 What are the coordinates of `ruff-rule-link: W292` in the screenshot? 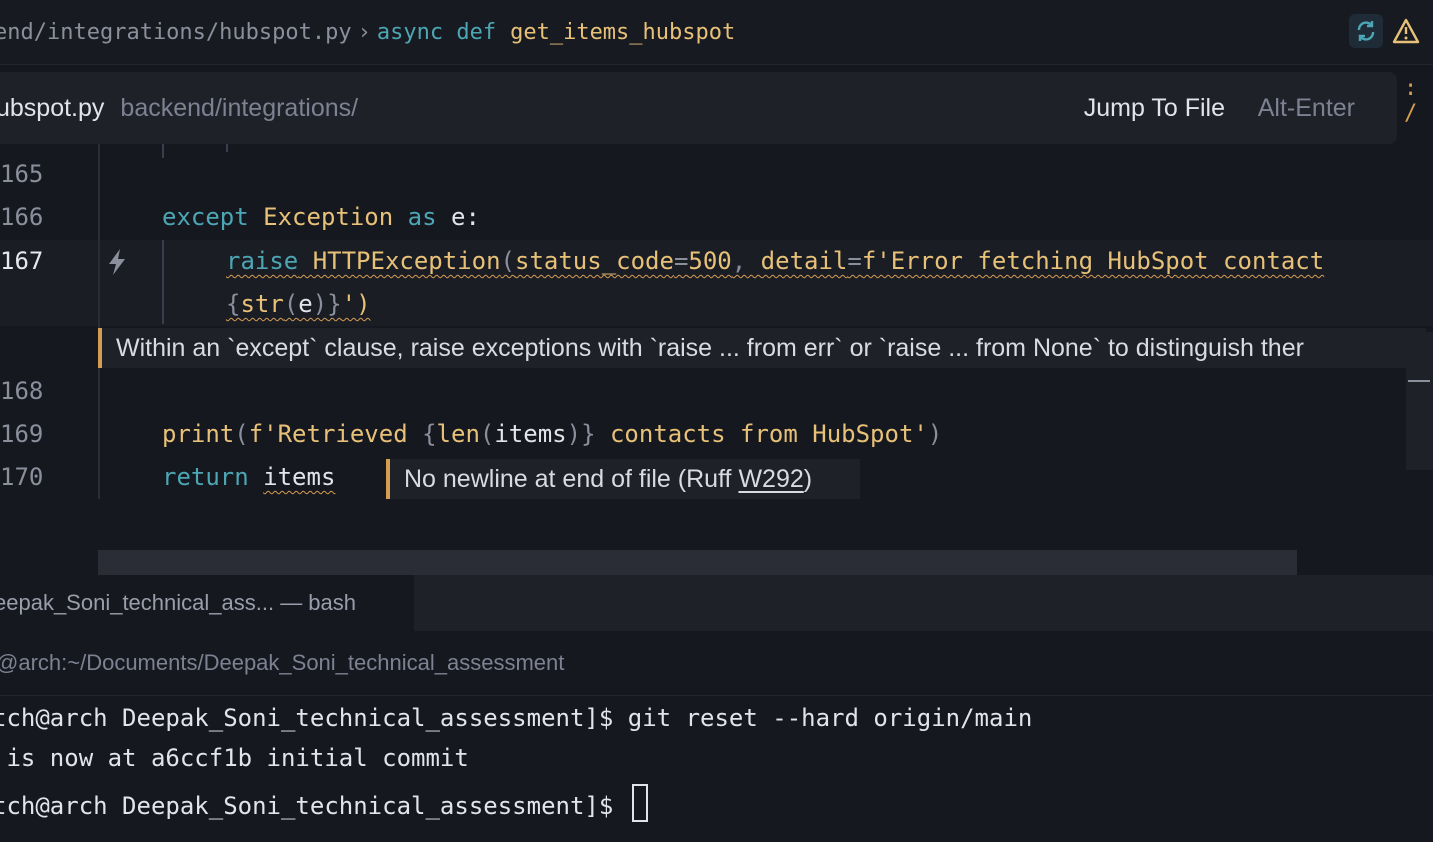 It's located at (770, 479).